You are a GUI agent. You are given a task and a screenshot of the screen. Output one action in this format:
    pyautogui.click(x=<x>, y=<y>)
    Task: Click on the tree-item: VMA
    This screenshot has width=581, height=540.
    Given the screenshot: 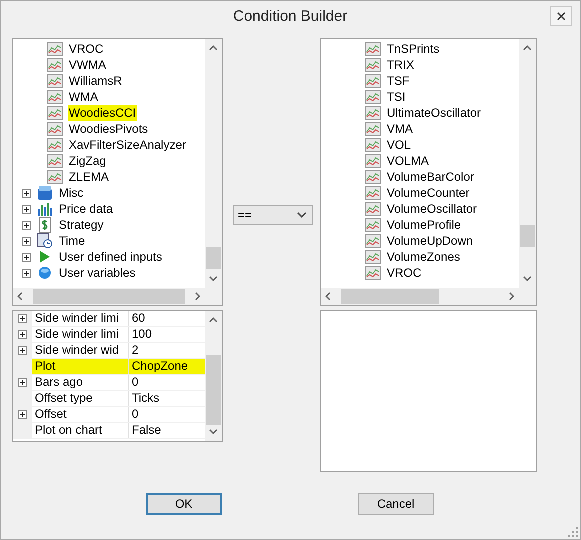 What is the action you would take?
    pyautogui.click(x=400, y=129)
    